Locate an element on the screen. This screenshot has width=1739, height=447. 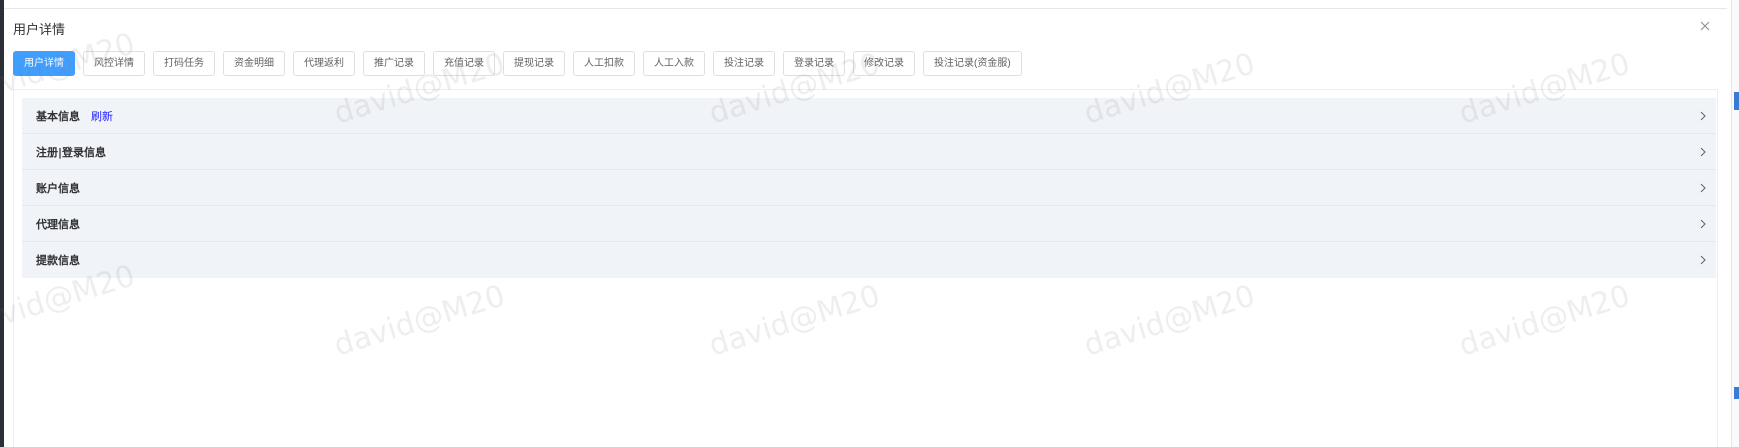
tab-bet-records-fund: 投注记录(资金服) is located at coordinates (972, 63).